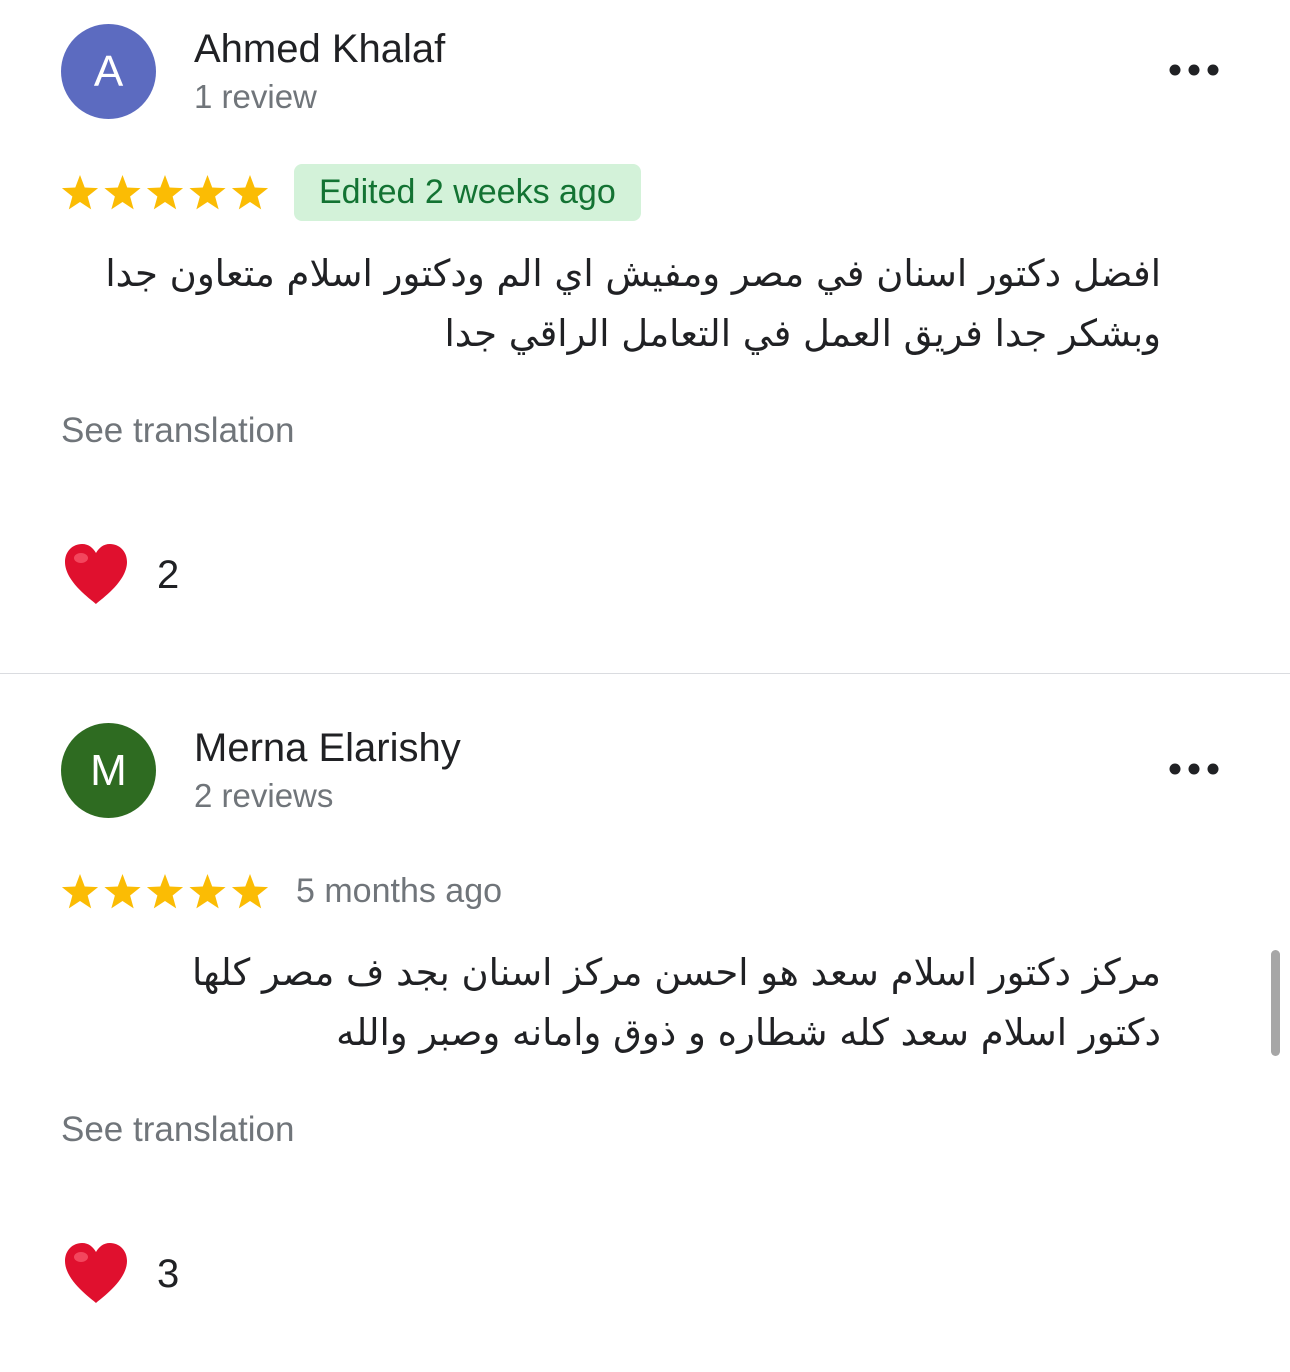 This screenshot has height=1372, width=1290. Describe the element at coordinates (319, 49) in the screenshot. I see `author-name: Ahmed Khalaf` at that location.